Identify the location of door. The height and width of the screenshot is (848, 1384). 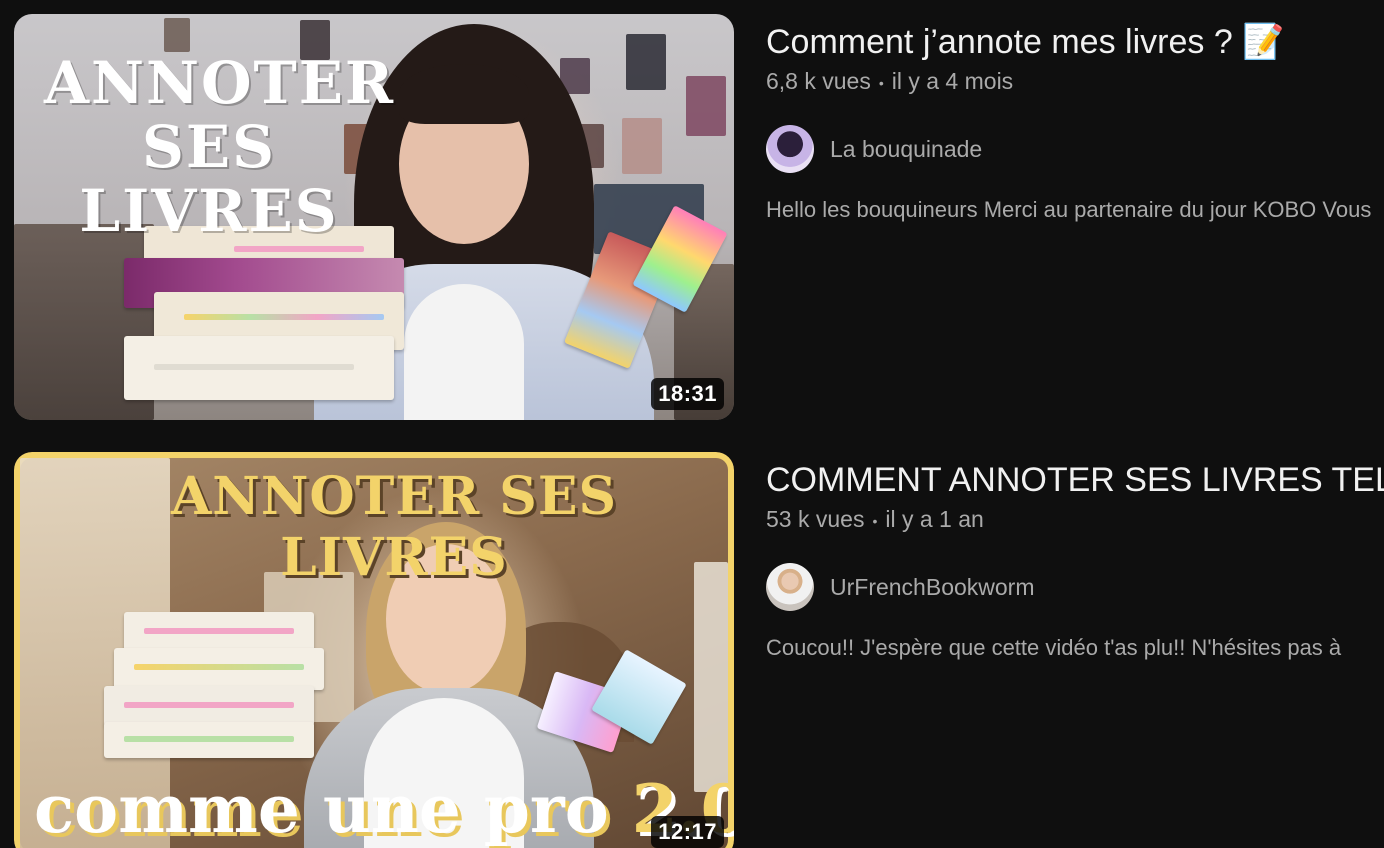
(711, 677).